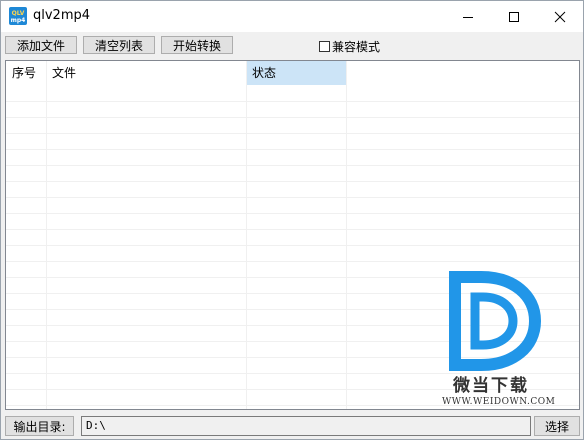 The height and width of the screenshot is (440, 584). I want to click on add-files-button: 添加文件, so click(41, 45).